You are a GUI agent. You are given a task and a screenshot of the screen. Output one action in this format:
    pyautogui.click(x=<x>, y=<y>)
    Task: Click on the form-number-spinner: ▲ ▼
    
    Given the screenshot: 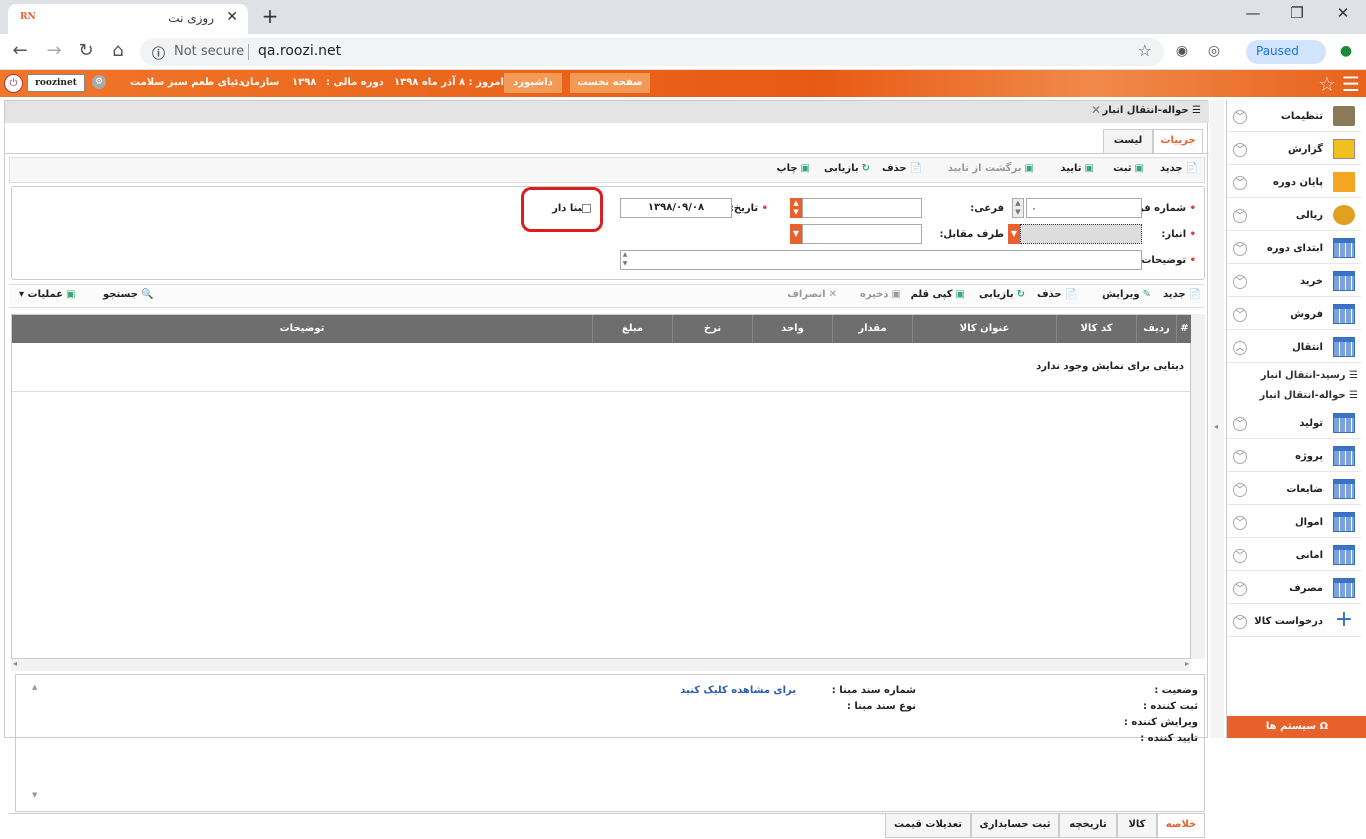 What is the action you would take?
    pyautogui.click(x=1018, y=208)
    